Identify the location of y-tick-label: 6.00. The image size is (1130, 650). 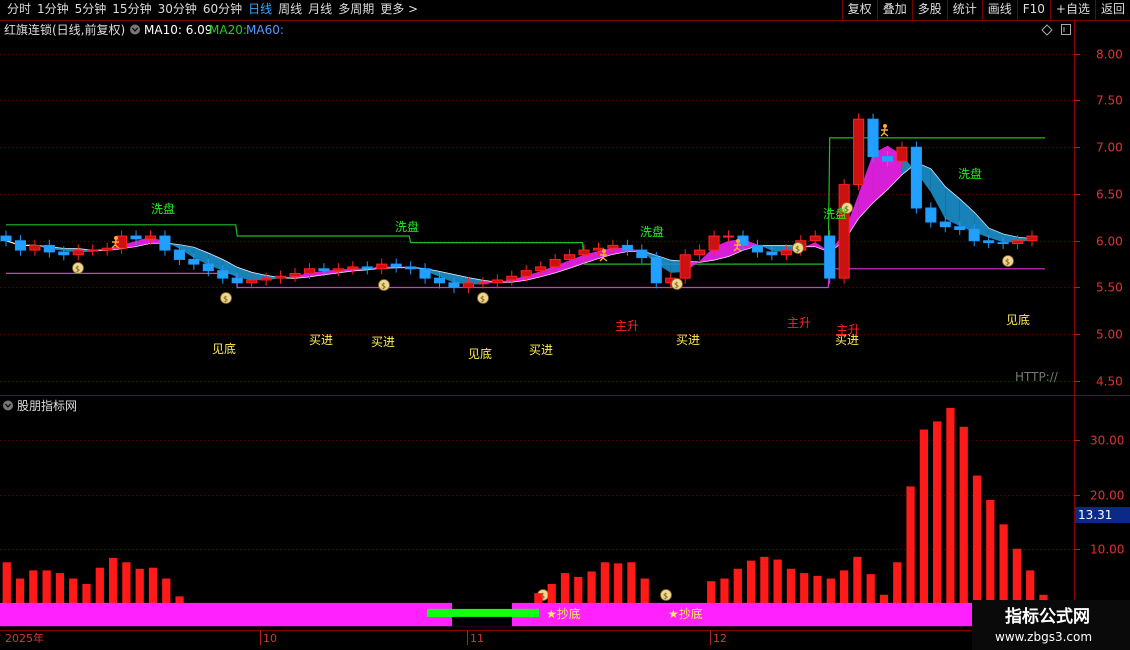
(1109, 242).